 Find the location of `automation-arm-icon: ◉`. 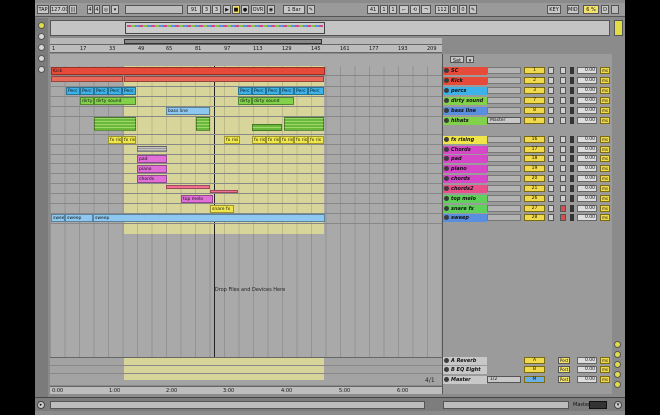

automation-arm-icon: ◉ is located at coordinates (271, 9).